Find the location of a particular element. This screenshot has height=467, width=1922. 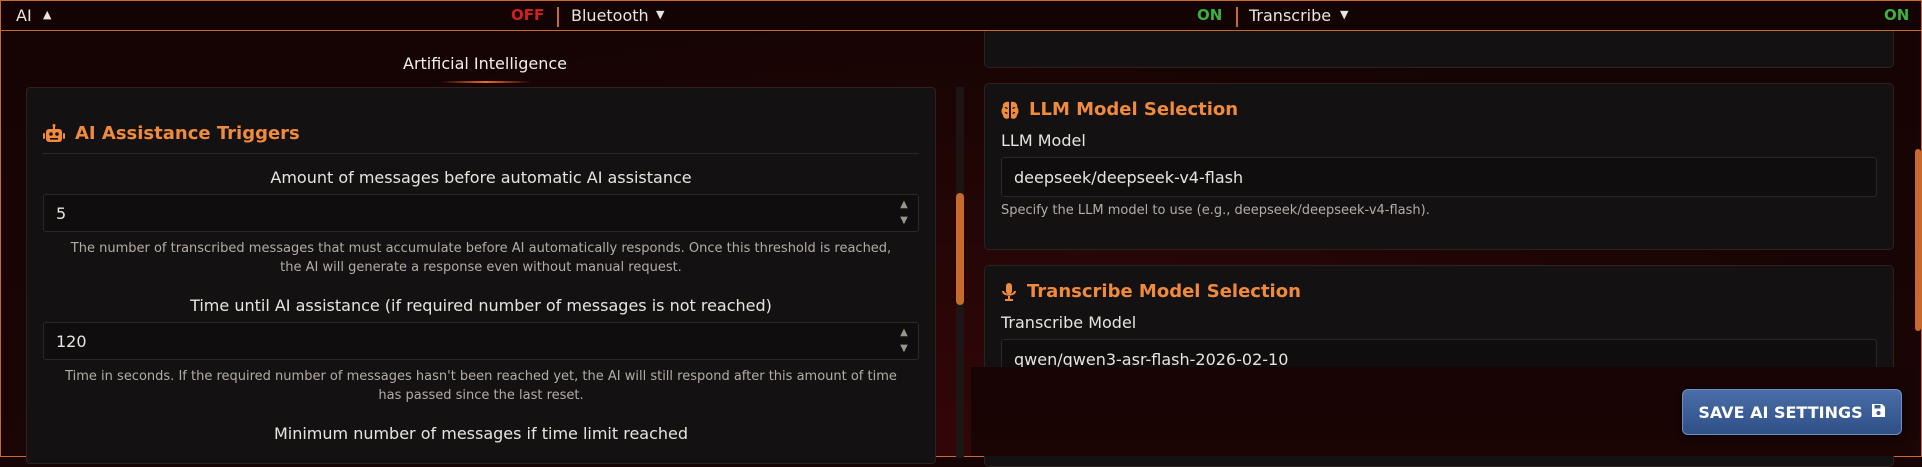

llm-model-input: deepseek/deepseek-v4-flash is located at coordinates (1439, 177).